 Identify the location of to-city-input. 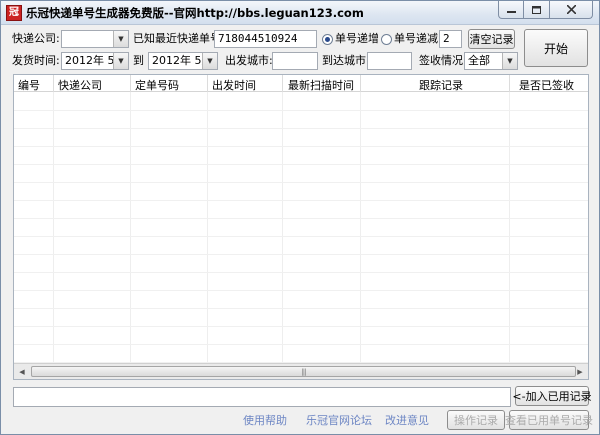
(389, 61).